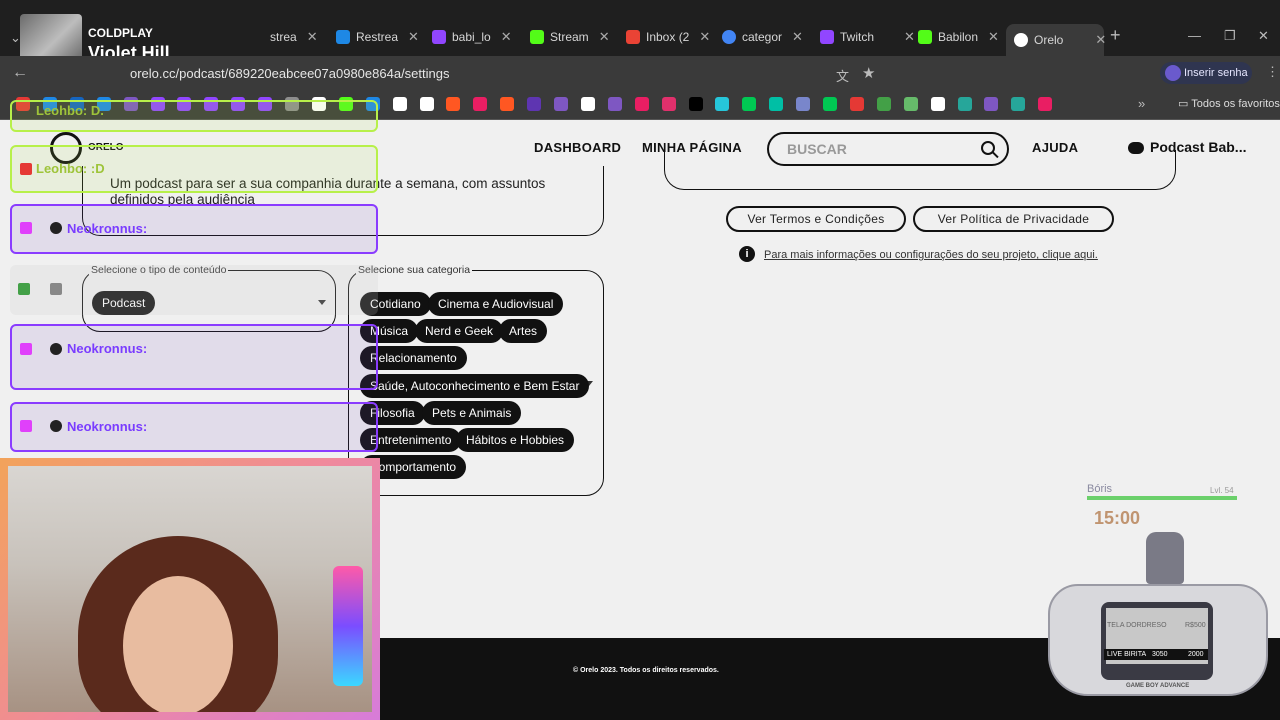  I want to click on category-chip: Artes, so click(523, 331).